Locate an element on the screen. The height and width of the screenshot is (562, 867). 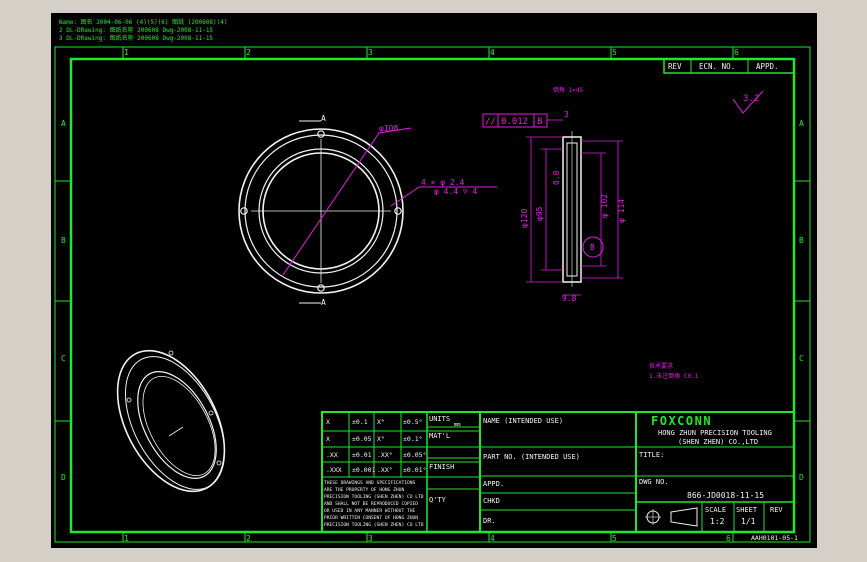
ecn-header: ECN. NO. is located at coordinates (717, 66).